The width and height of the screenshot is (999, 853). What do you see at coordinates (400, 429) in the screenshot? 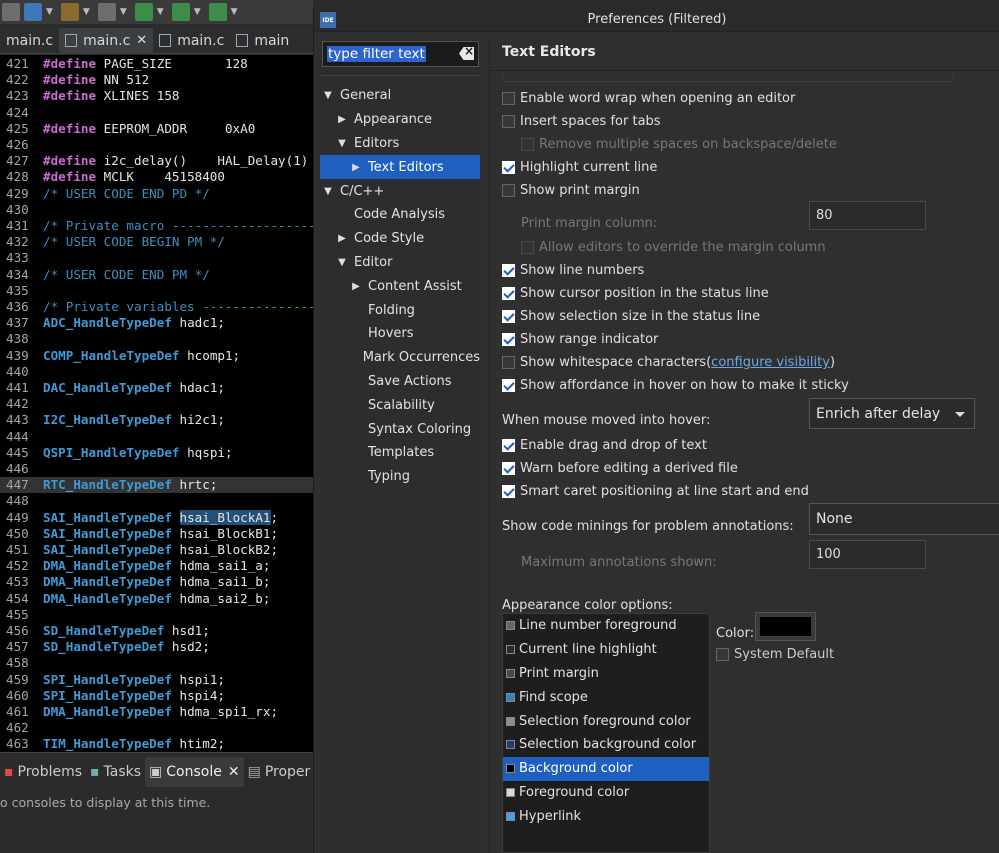
I see `tree-item: Syntax Coloring` at bounding box center [400, 429].